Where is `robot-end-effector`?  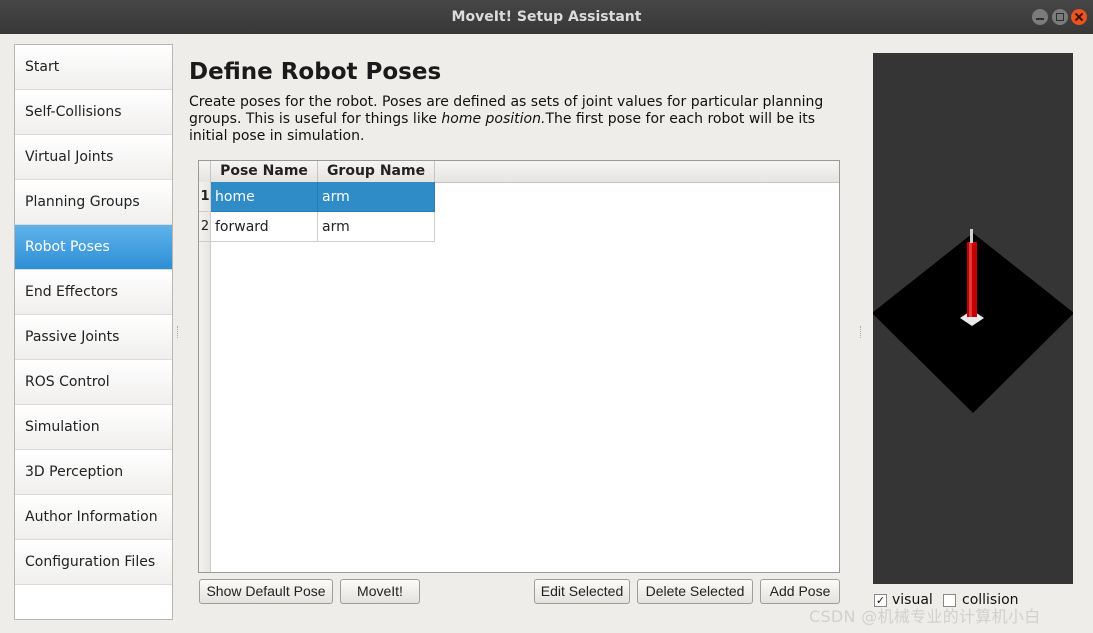 robot-end-effector is located at coordinates (971, 236).